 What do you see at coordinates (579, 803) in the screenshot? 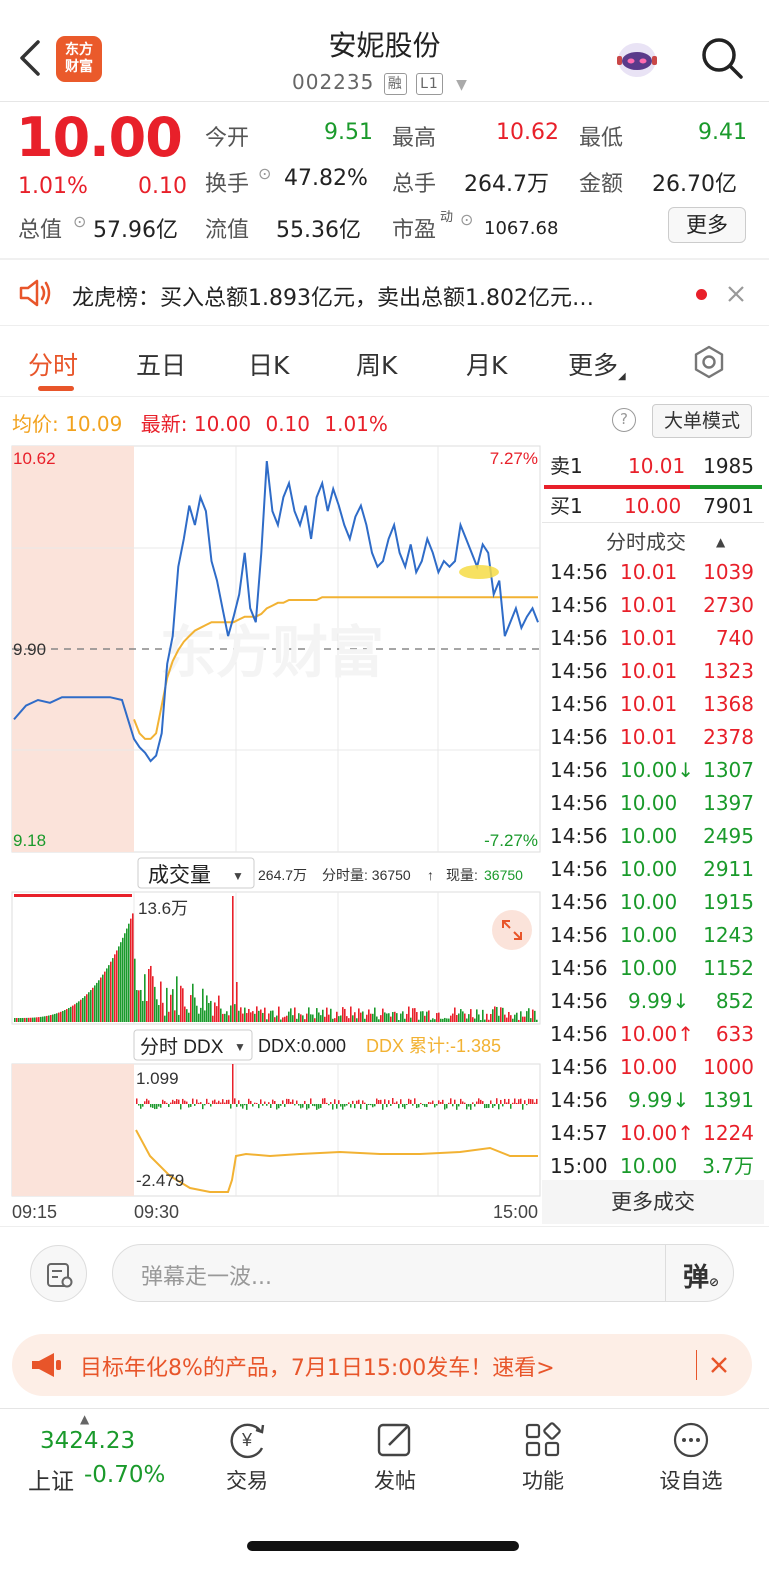
I see `trade-time: 14:56` at bounding box center [579, 803].